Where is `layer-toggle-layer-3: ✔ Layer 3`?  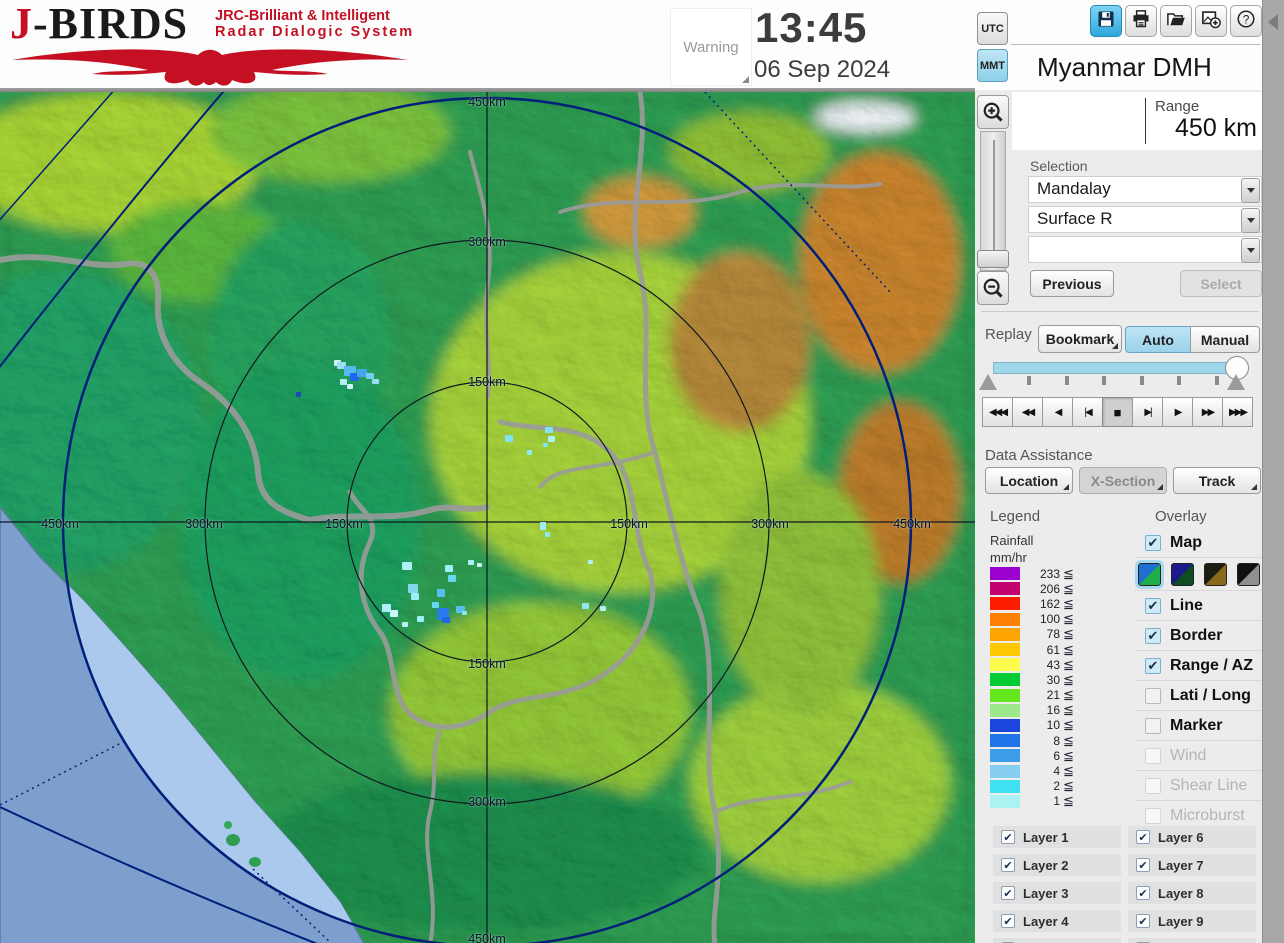
layer-toggle-layer-3: ✔ Layer 3 is located at coordinates (1057, 893).